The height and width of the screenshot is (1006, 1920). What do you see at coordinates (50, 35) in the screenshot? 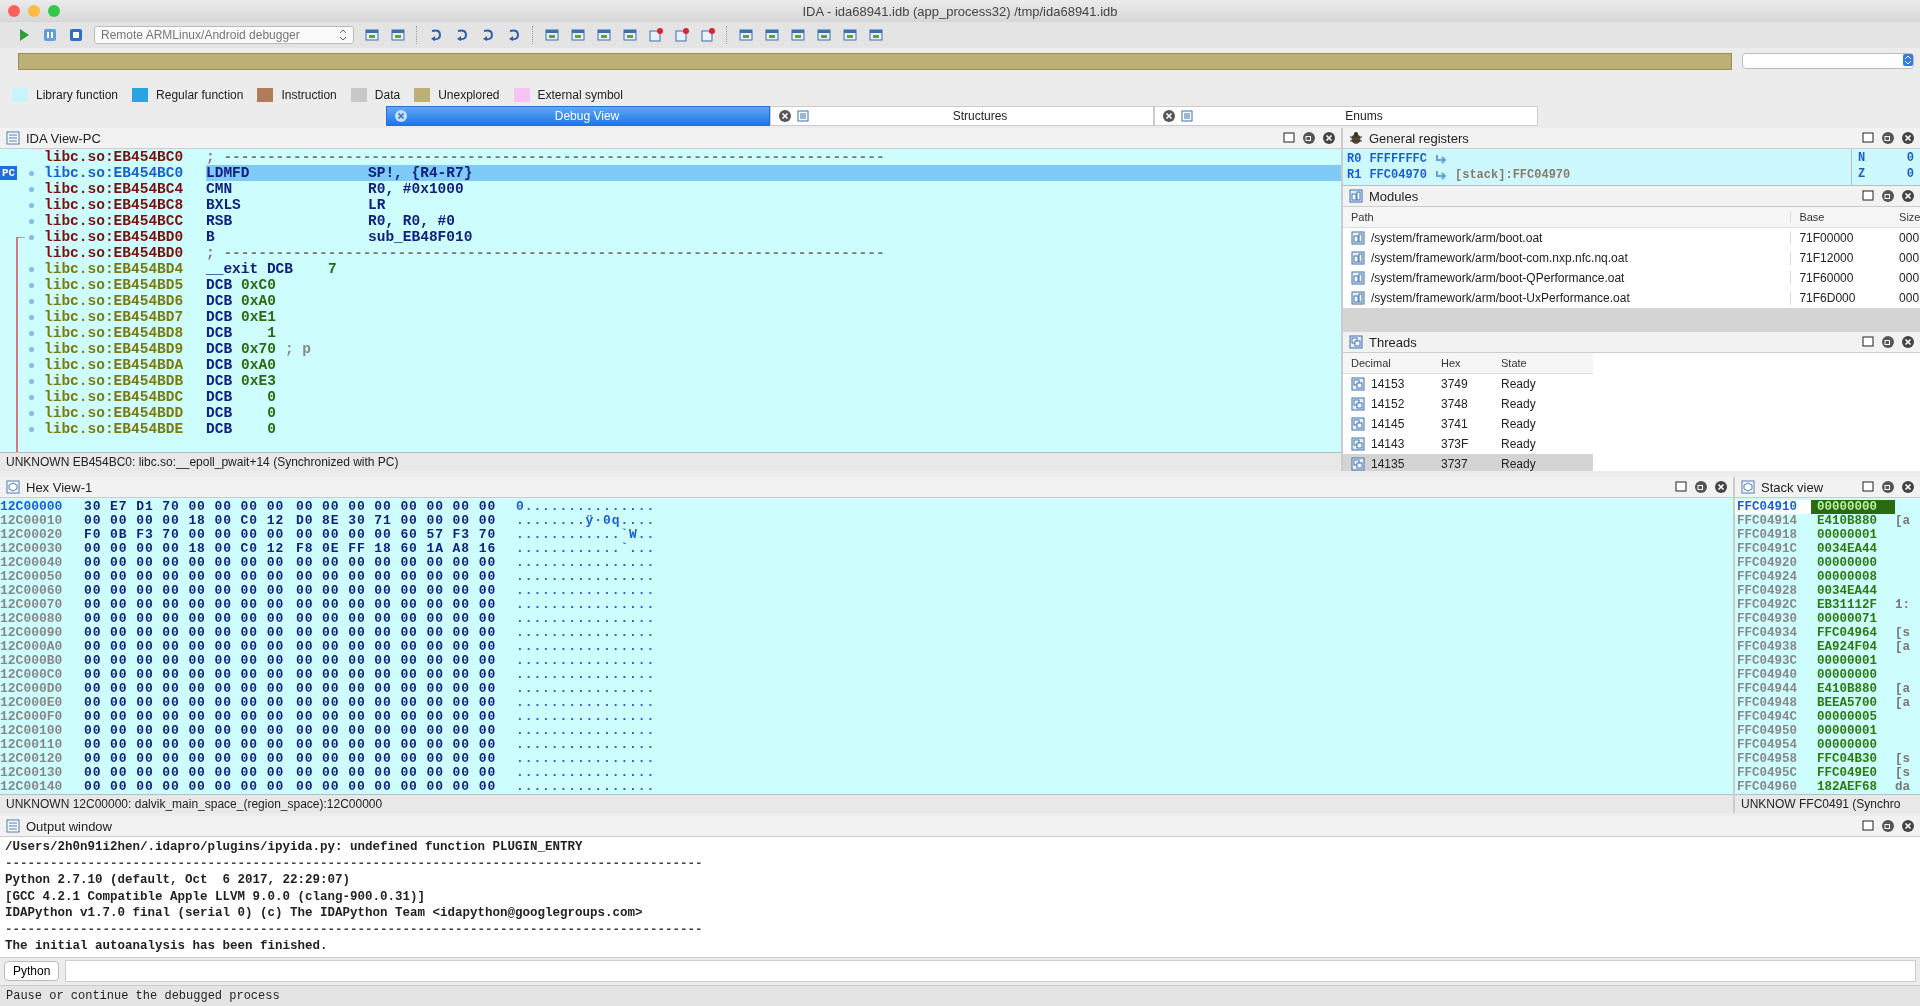
I see `pause-icon` at bounding box center [50, 35].